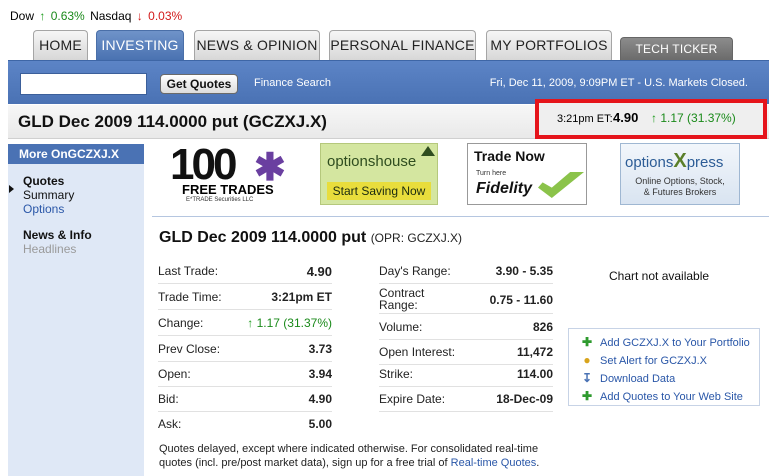  What do you see at coordinates (521, 300) in the screenshot?
I see `contract-range-value: 0.75 - 11.60` at bounding box center [521, 300].